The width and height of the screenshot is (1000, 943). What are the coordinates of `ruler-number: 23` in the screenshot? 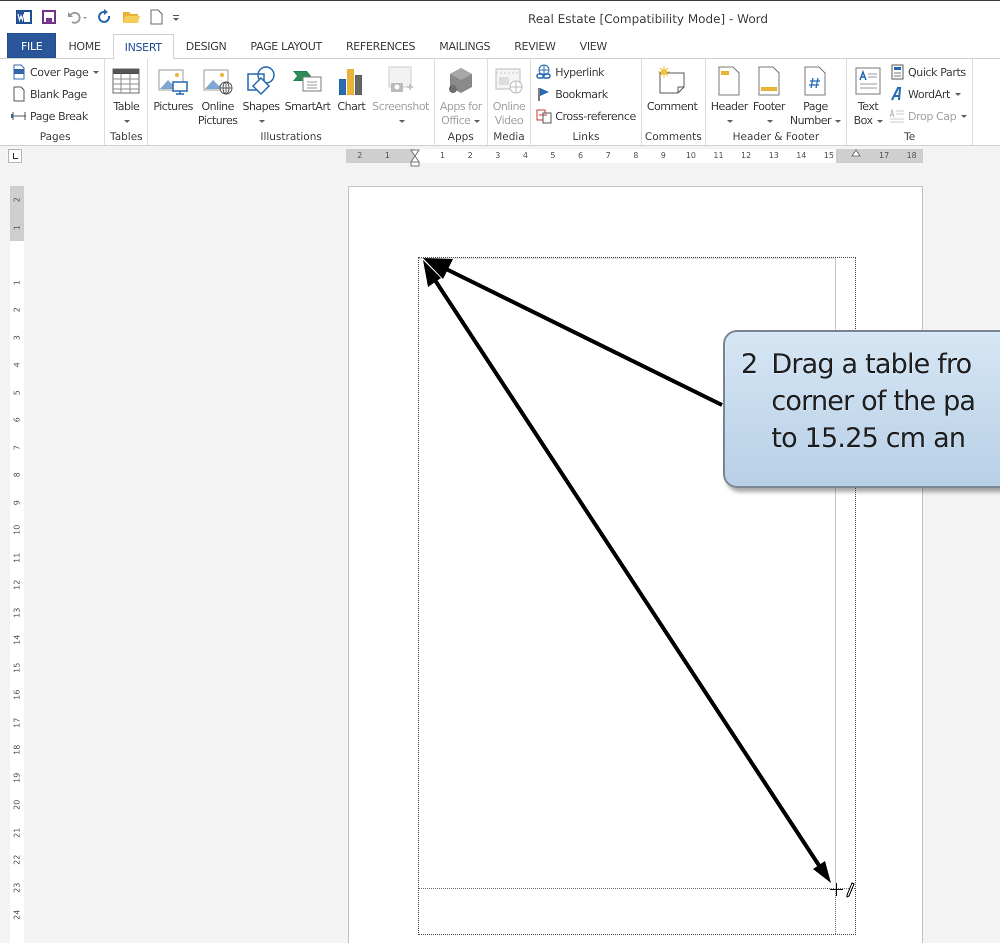 It's located at (17, 887).